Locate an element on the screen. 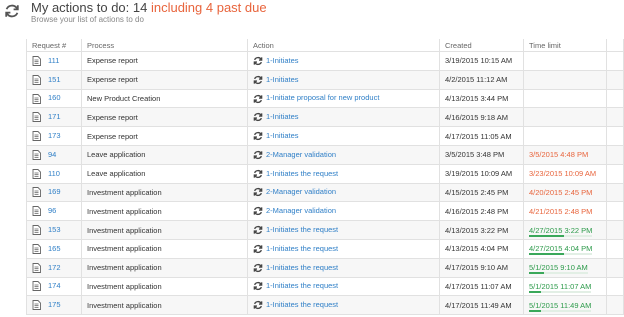 The height and width of the screenshot is (317, 624). created-cell: 4/17/2015 9:10 AM is located at coordinates (481, 267).